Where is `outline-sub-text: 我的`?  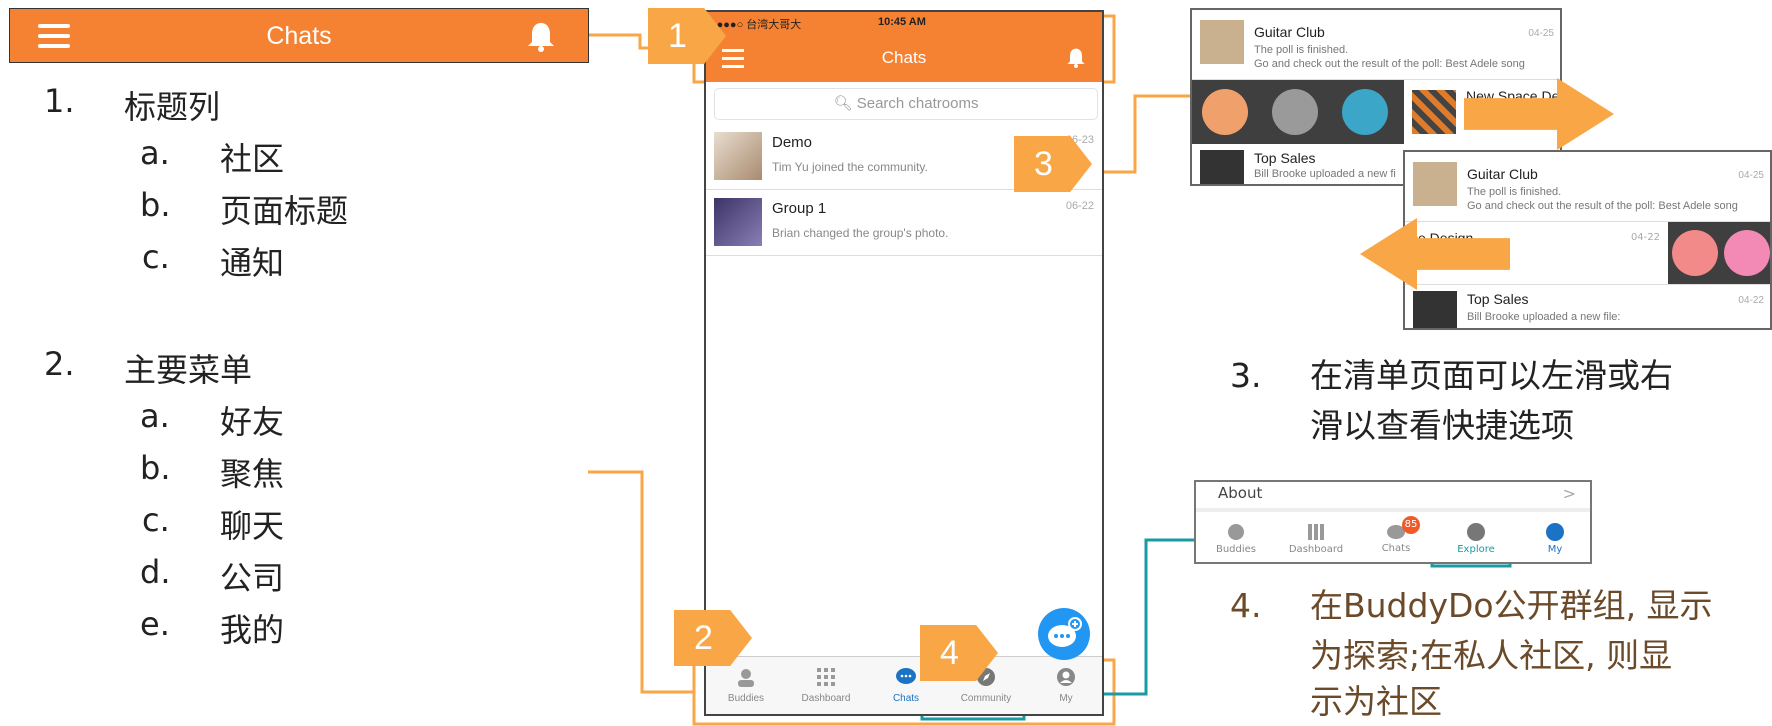
outline-sub-text: 我的 is located at coordinates (252, 630).